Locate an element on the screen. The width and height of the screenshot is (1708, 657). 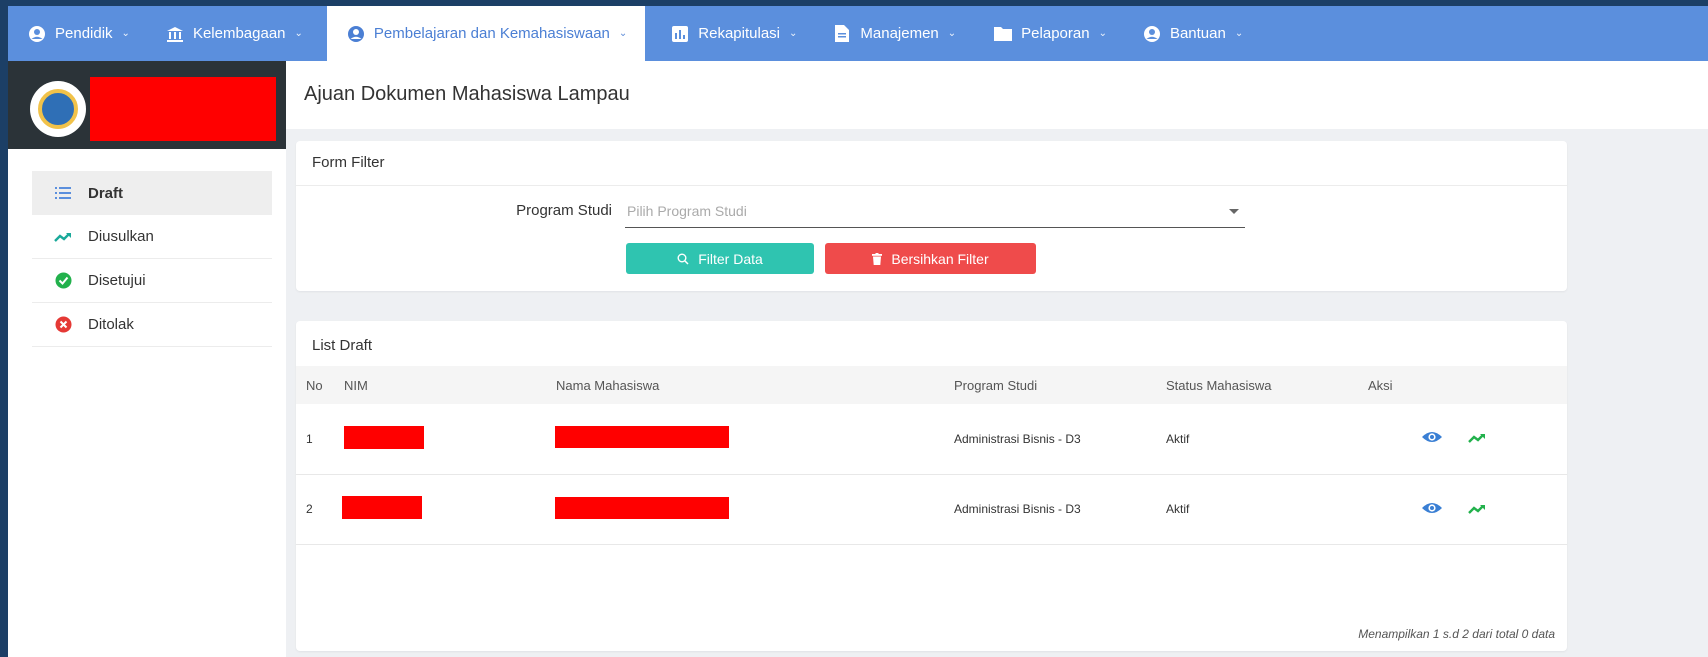
sidebar-item-disetujui: Disetujui is located at coordinates (152, 281).